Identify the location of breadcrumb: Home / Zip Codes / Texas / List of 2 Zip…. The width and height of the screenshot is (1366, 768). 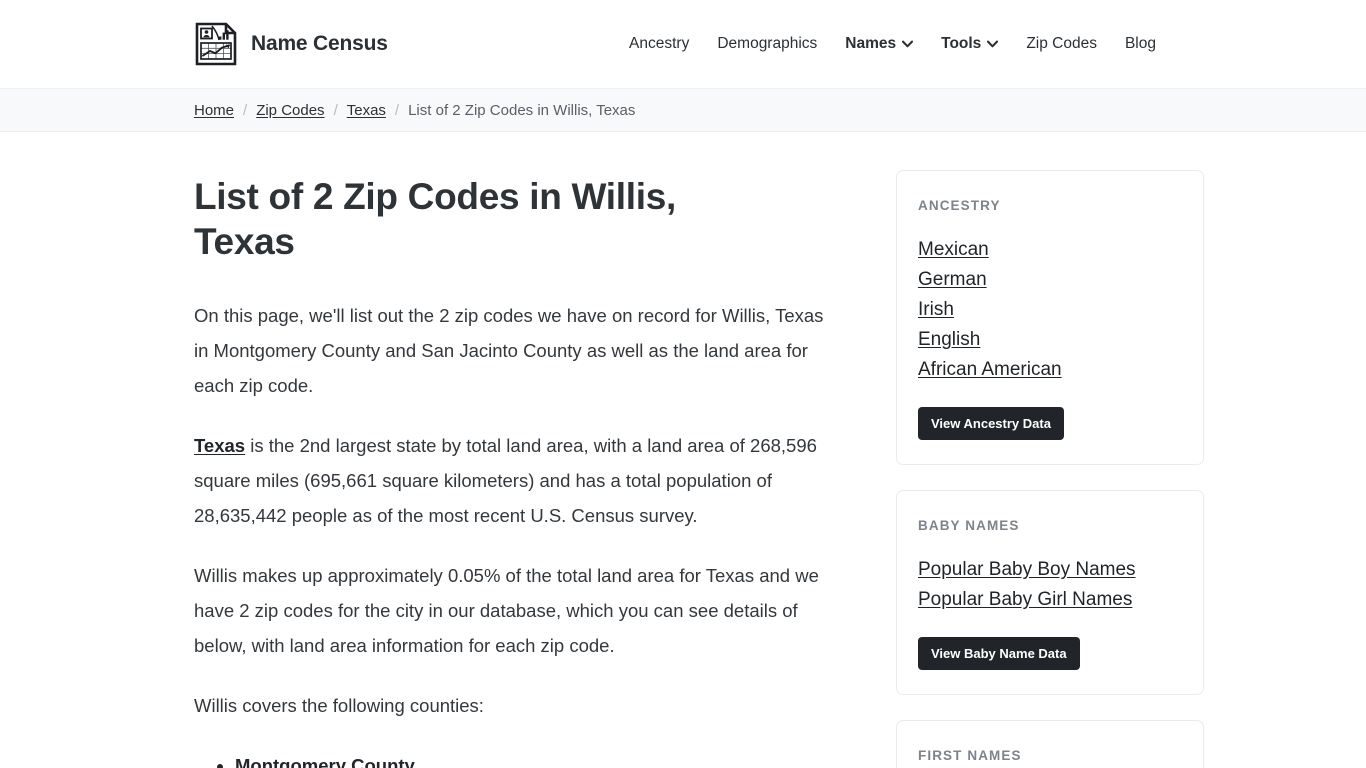
(414, 110).